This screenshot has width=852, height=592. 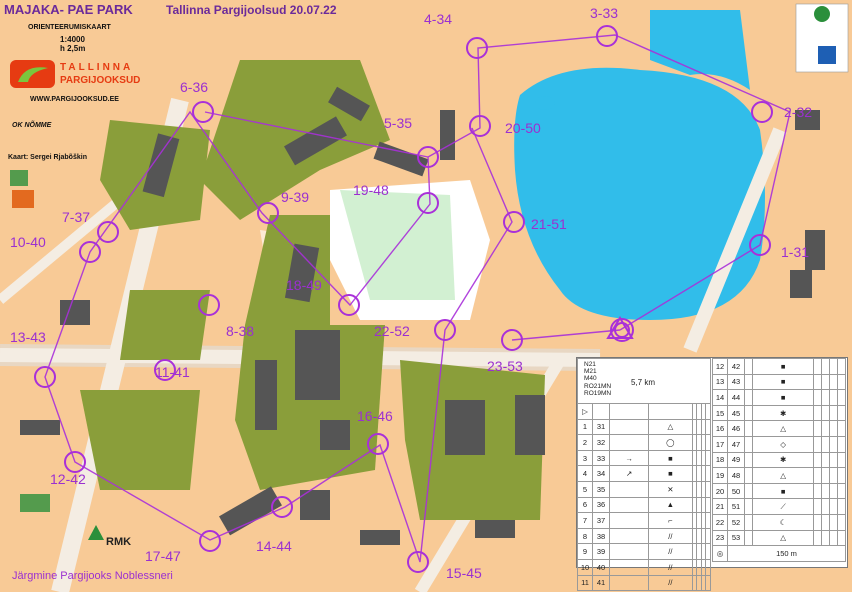 I want to click on event-name: Tallinna Pargijoolsud 20.07.22, so click(x=251, y=10).